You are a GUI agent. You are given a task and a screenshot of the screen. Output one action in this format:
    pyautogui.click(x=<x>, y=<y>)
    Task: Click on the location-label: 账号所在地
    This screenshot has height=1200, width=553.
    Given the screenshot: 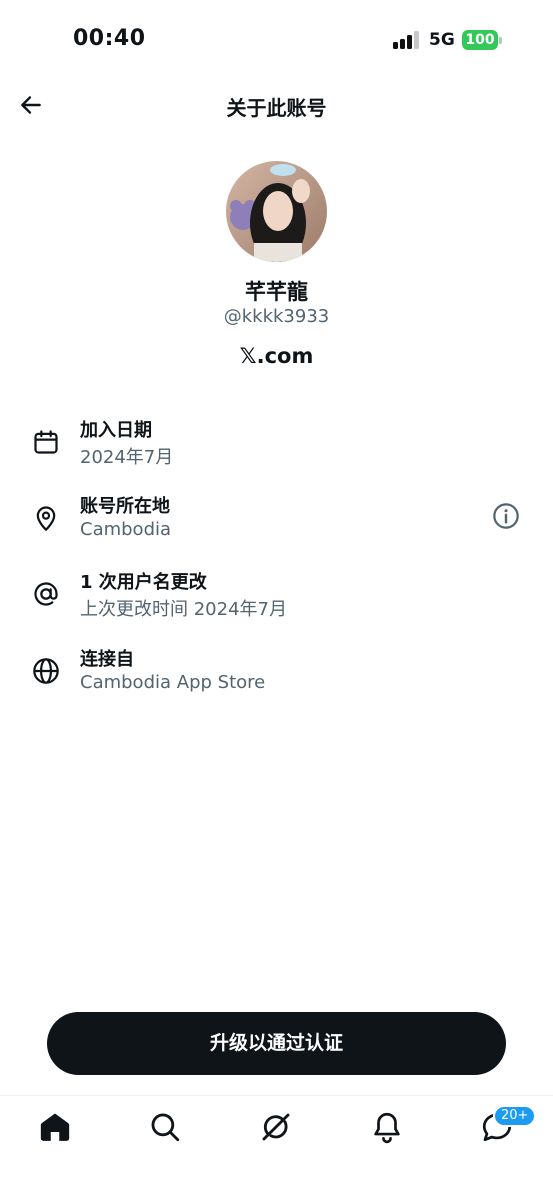 What is the action you would take?
    pyautogui.click(x=125, y=506)
    